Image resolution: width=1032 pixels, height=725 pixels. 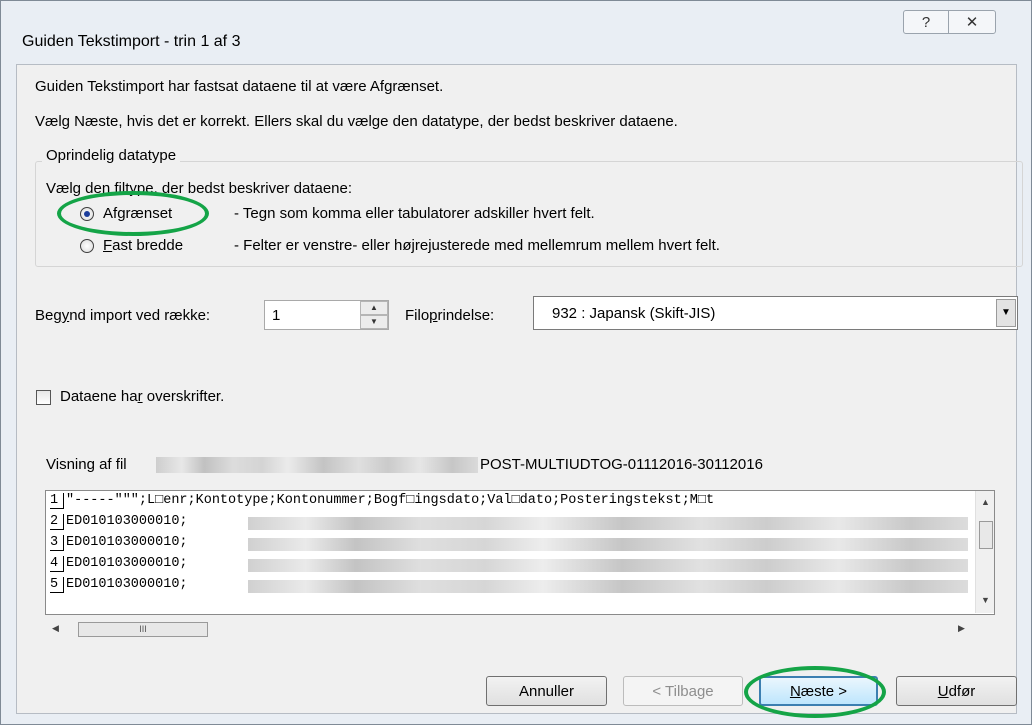 I want to click on row-number: 3, so click(x=57, y=543).